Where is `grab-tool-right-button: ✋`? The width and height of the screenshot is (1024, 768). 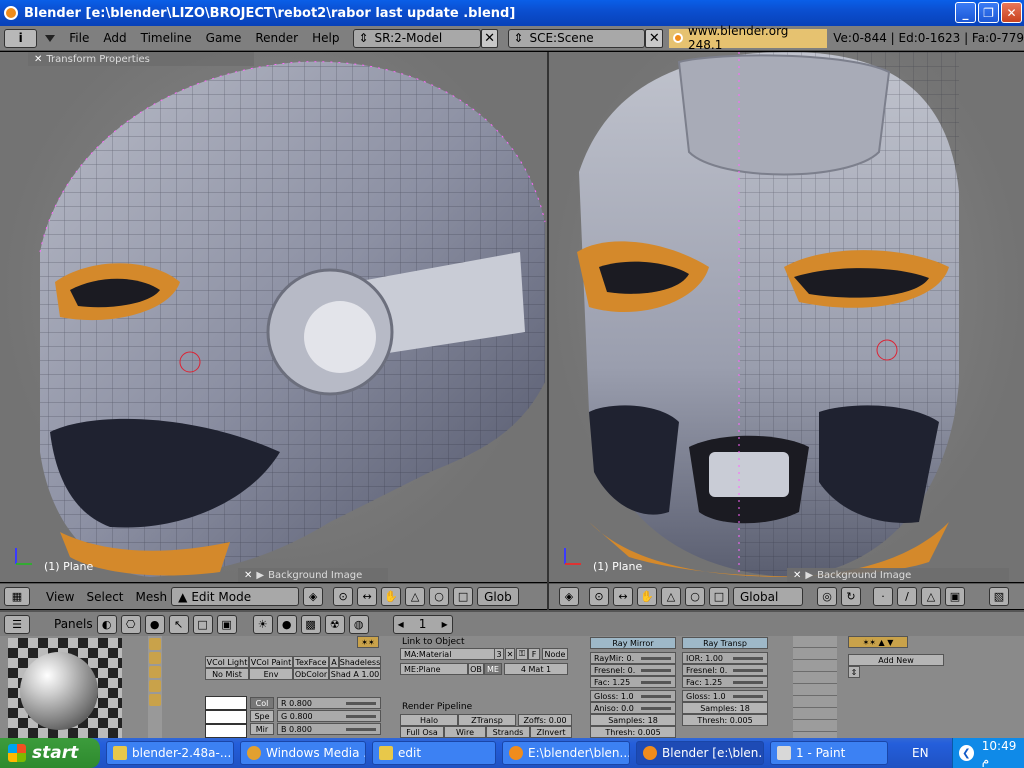 grab-tool-right-button: ✋ is located at coordinates (647, 596).